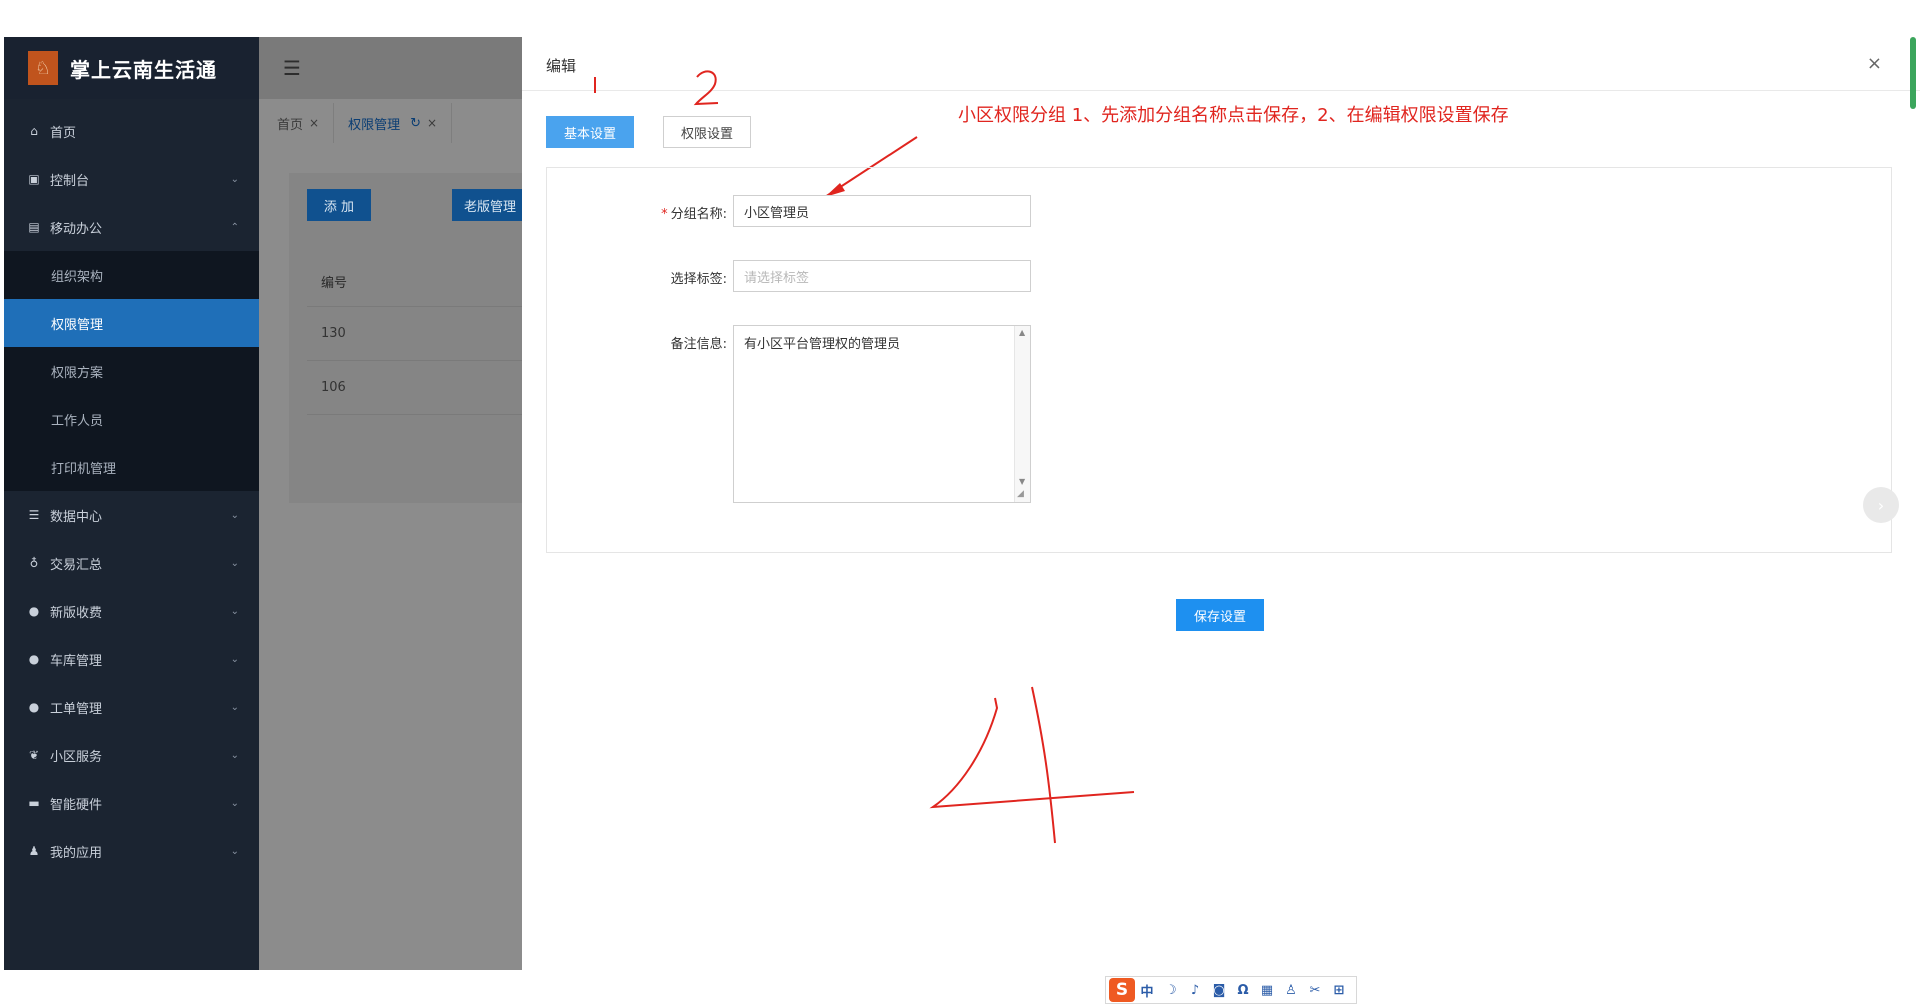 The height and width of the screenshot is (1006, 1920). I want to click on table-row: 130, so click(414, 334).